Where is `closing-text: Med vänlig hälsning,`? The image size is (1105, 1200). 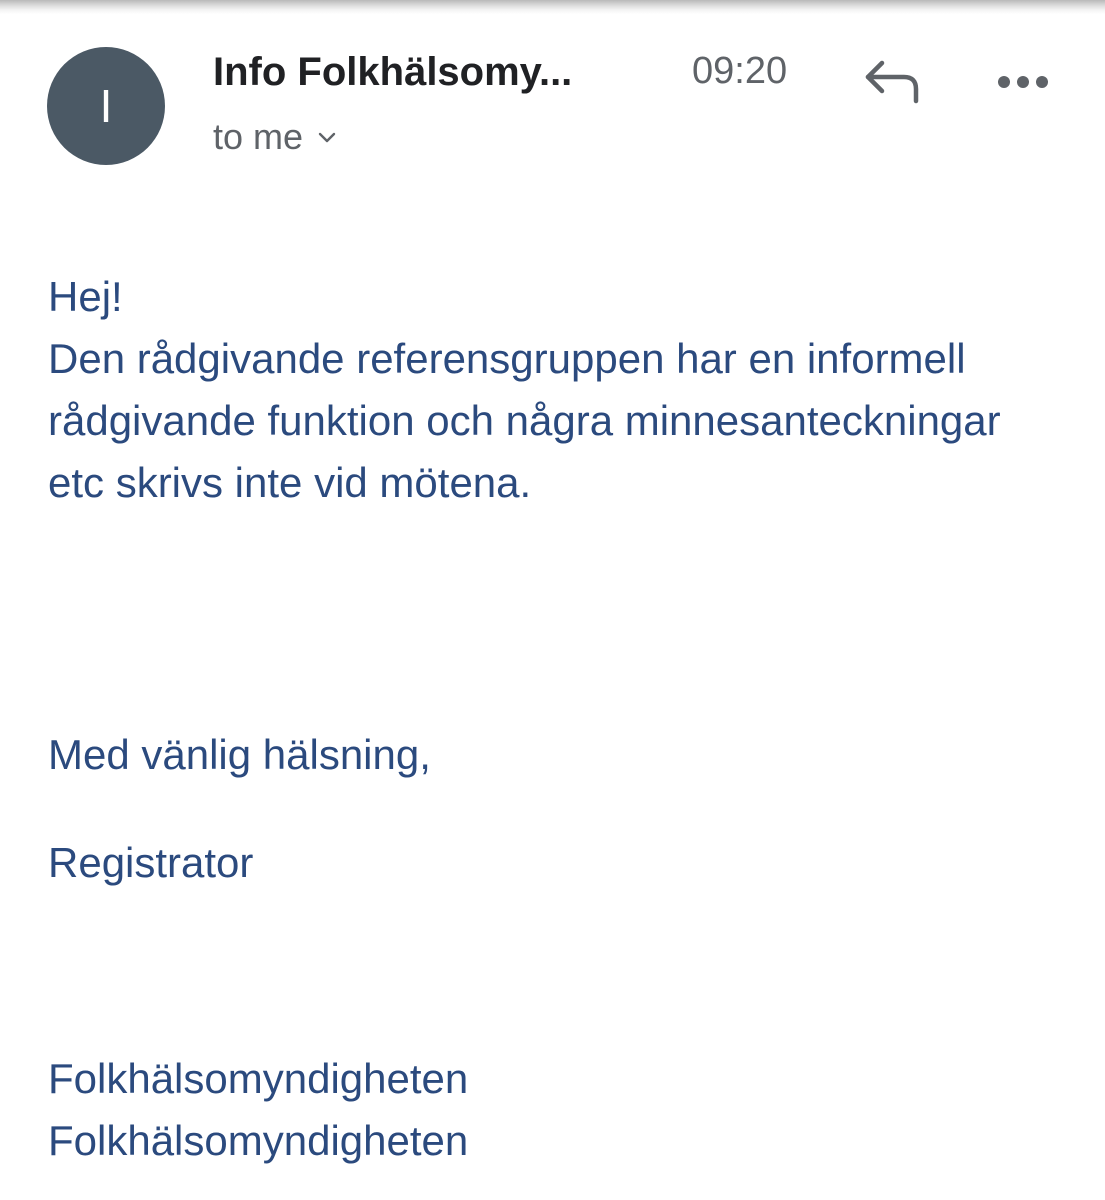 closing-text: Med vänlig hälsning, is located at coordinates (239, 754).